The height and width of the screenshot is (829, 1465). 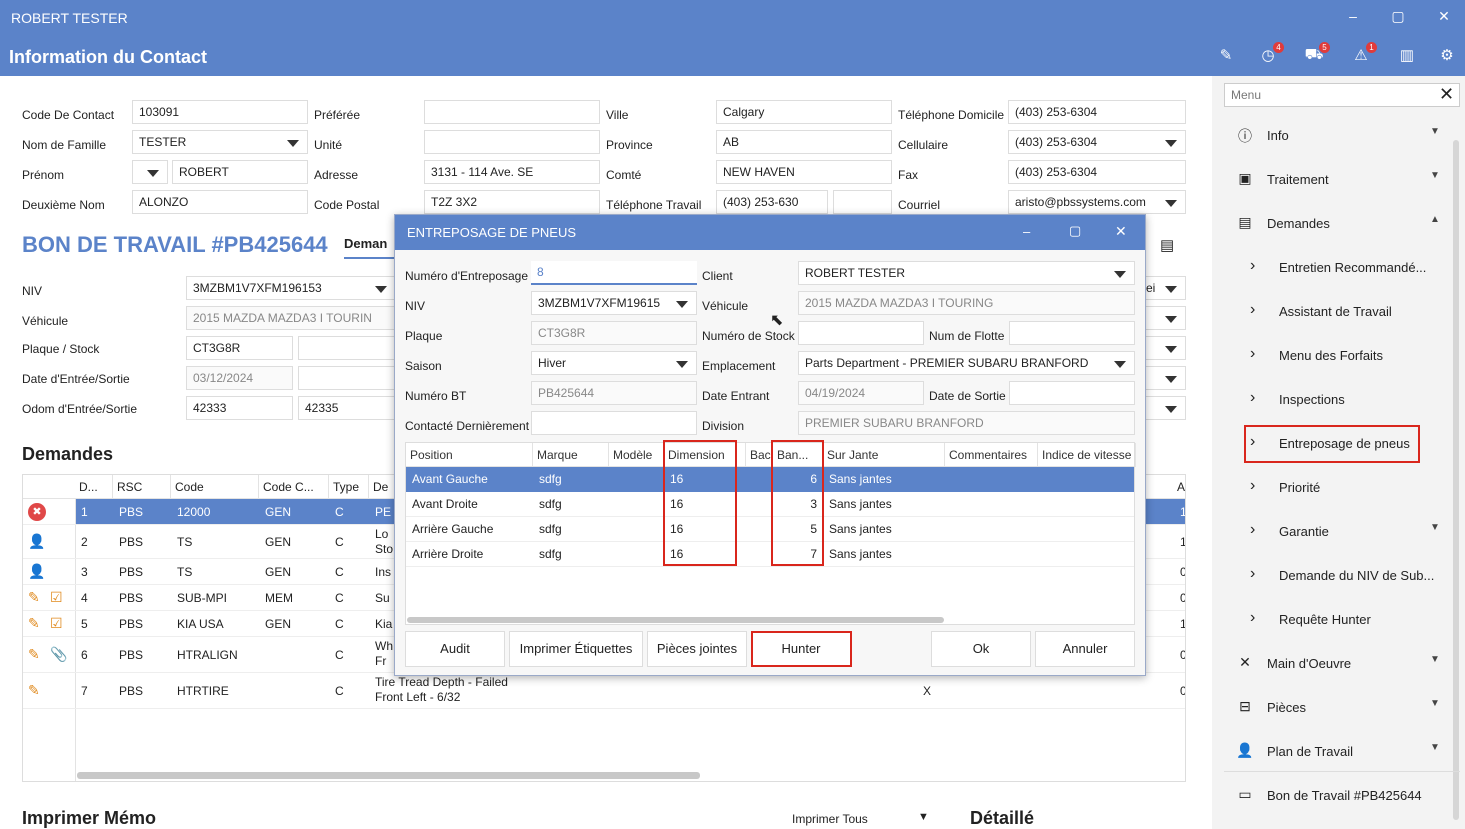 What do you see at coordinates (512, 202) in the screenshot?
I see `postal-field: T2Z 3X2` at bounding box center [512, 202].